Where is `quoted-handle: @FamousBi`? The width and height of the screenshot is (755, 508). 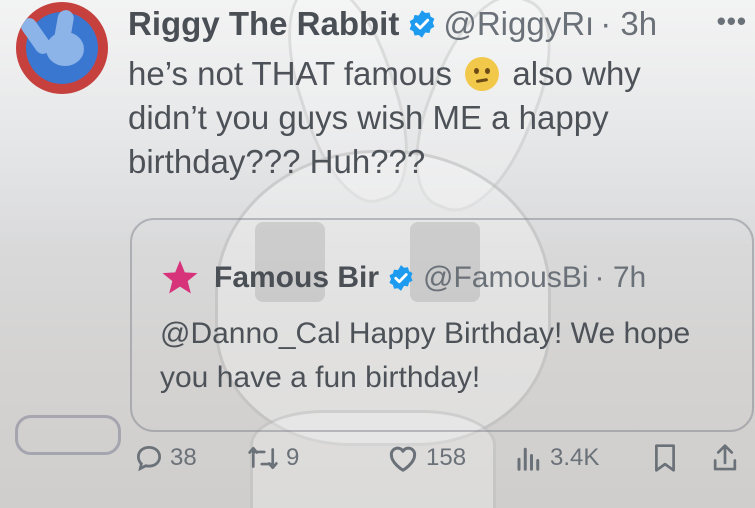
quoted-handle: @FamousBi is located at coordinates (506, 278).